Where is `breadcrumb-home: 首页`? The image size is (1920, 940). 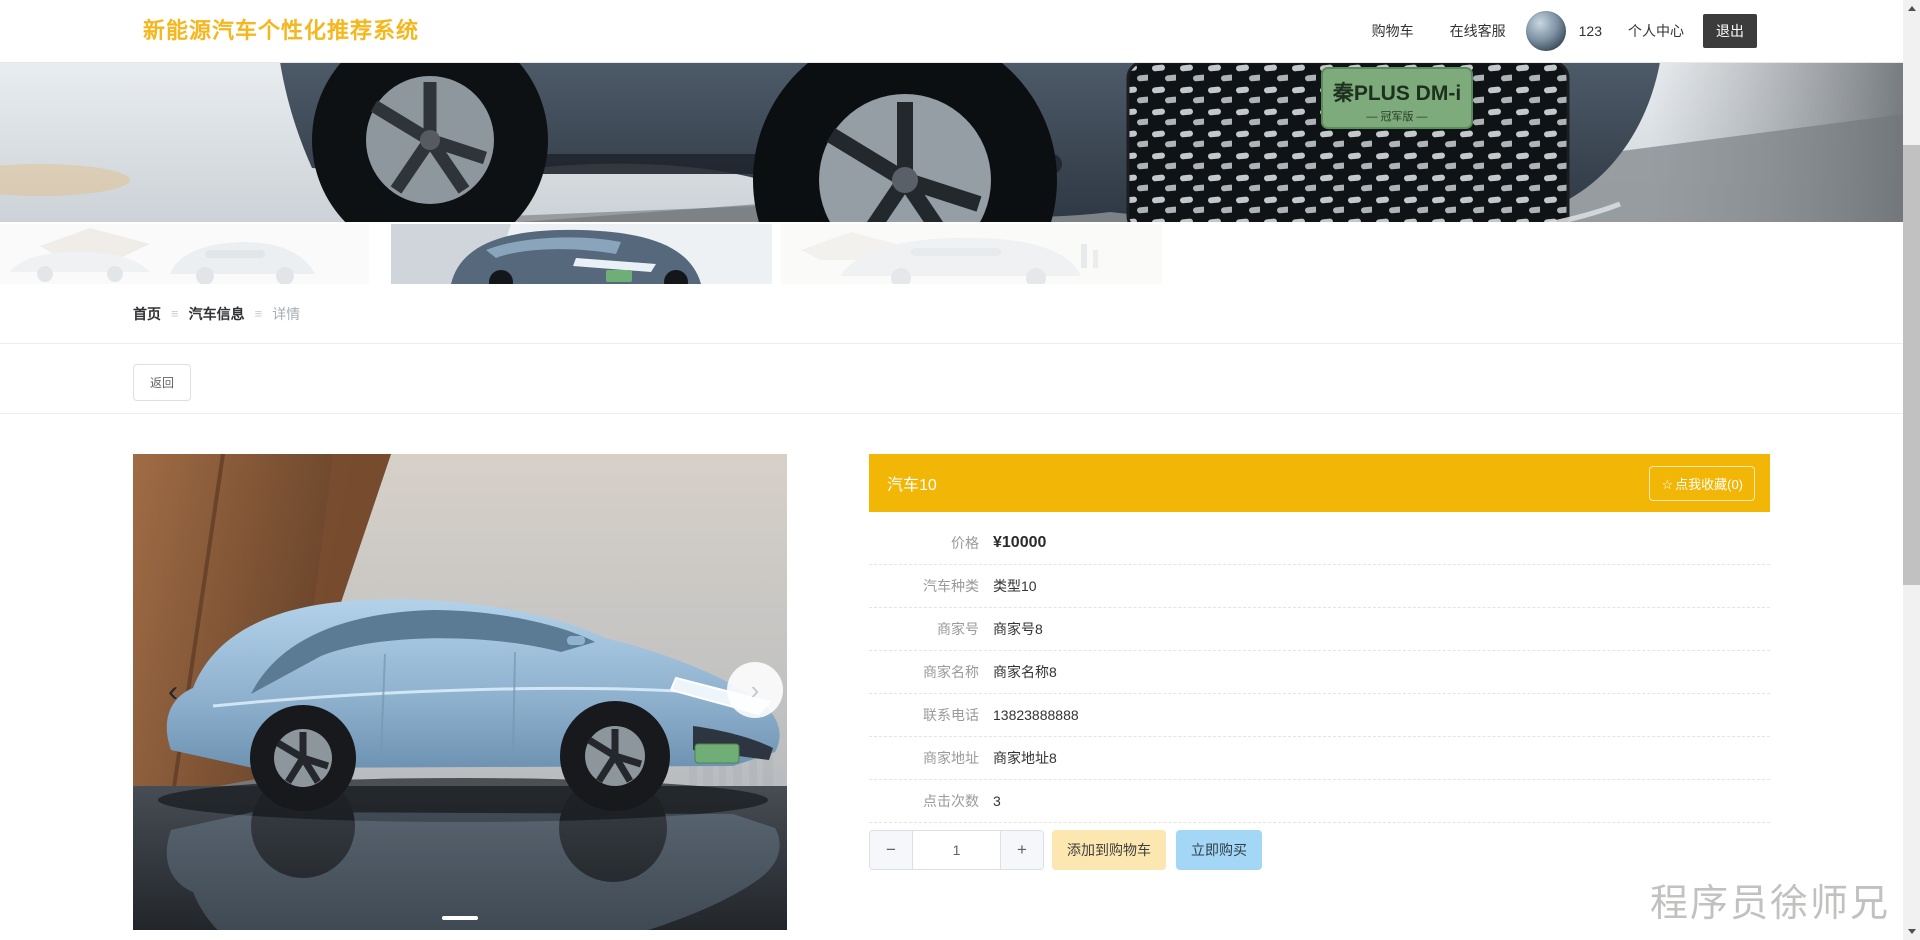 breadcrumb-home: 首页 is located at coordinates (147, 314).